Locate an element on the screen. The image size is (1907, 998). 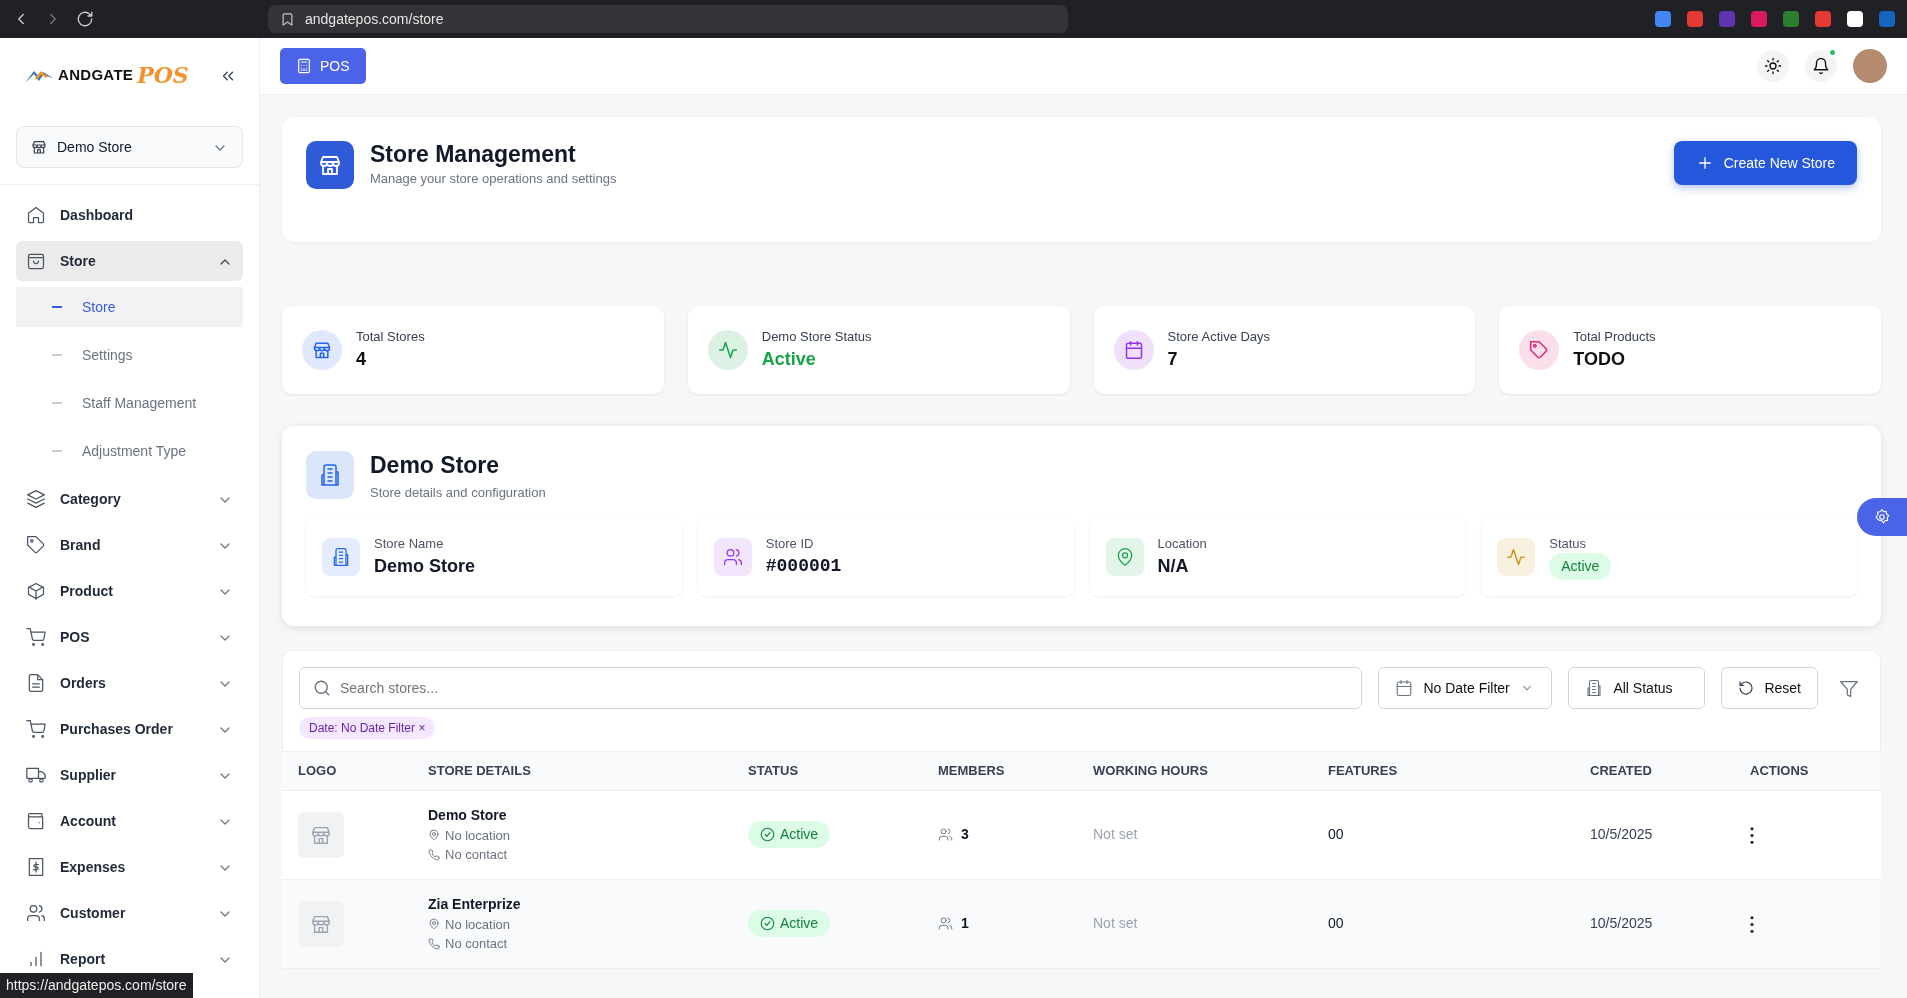
more-icon is located at coordinates (1752, 924).